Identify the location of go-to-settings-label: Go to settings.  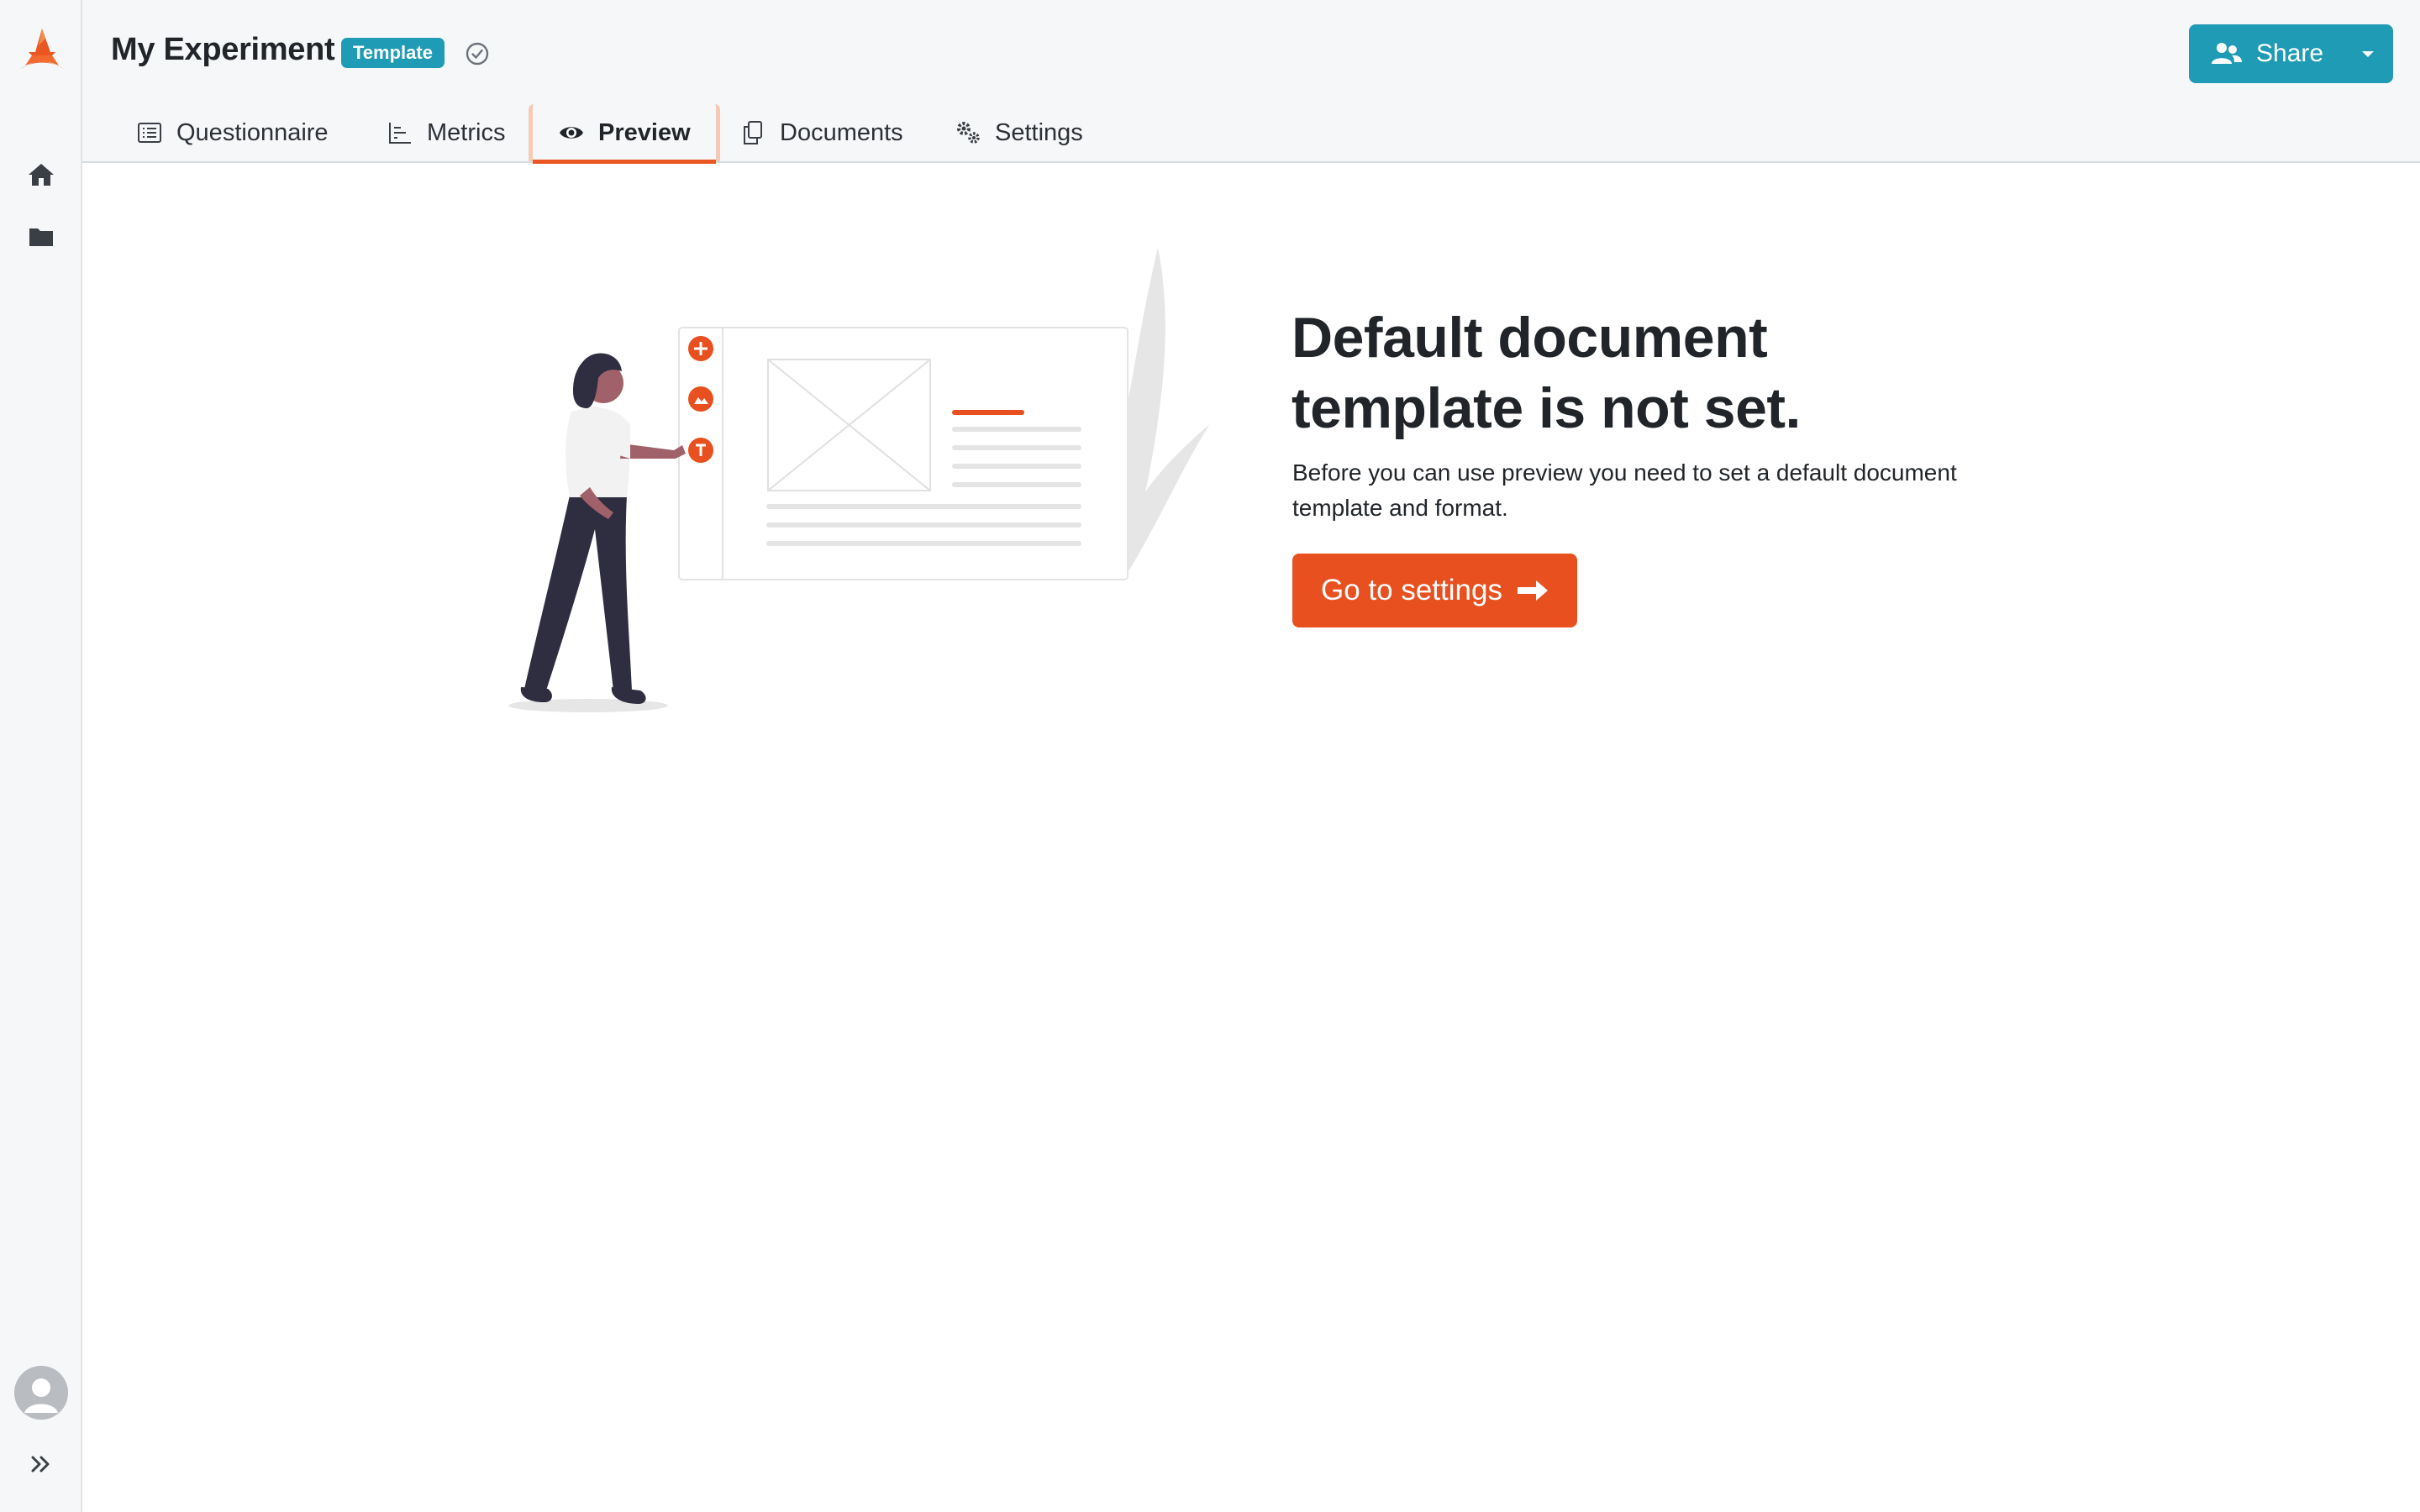
(1411, 590).